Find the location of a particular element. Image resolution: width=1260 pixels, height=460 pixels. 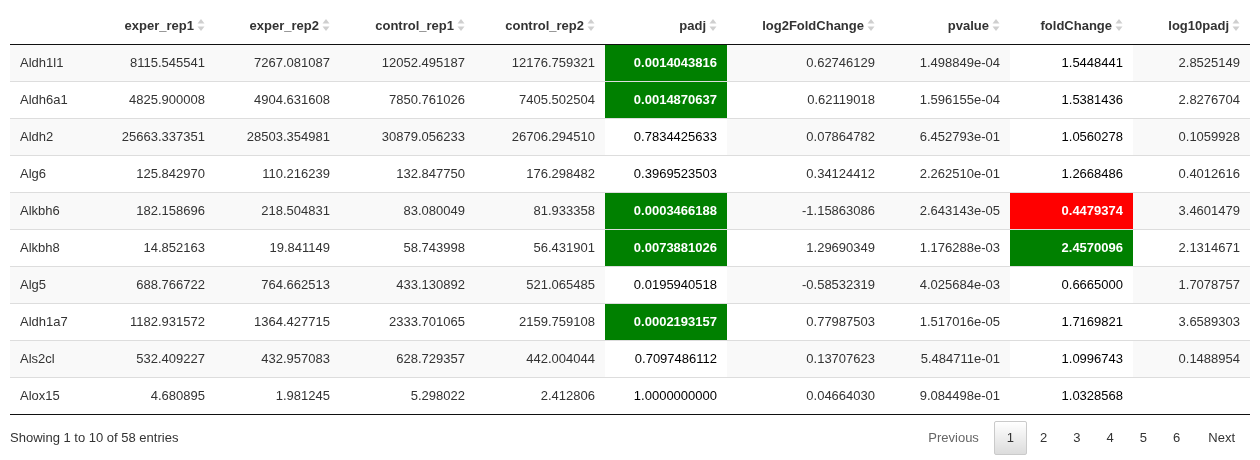

gene-cell: Alg5 is located at coordinates (55, 284).